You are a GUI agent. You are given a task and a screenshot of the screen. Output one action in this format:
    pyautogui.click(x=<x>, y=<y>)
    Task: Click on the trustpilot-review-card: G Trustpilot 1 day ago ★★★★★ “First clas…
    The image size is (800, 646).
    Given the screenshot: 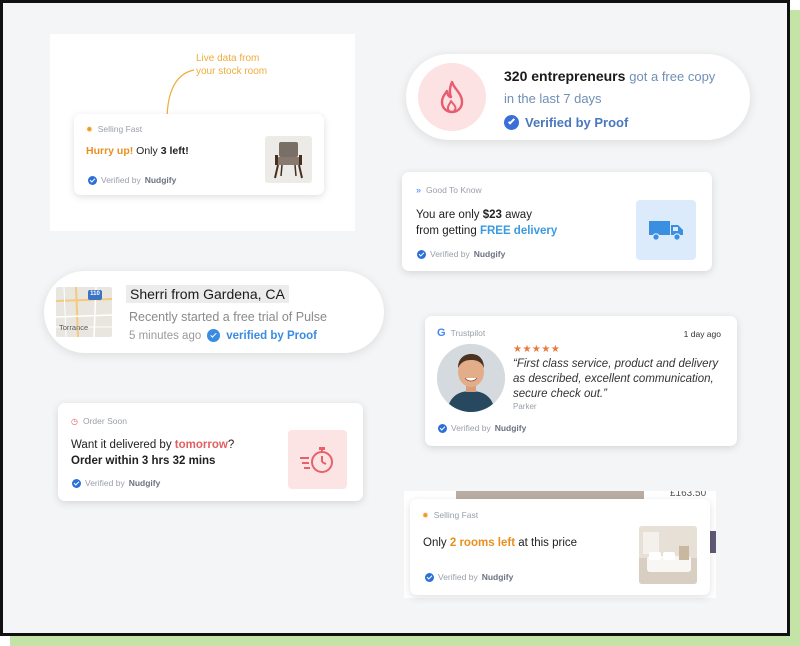 What is the action you would take?
    pyautogui.click(x=581, y=381)
    